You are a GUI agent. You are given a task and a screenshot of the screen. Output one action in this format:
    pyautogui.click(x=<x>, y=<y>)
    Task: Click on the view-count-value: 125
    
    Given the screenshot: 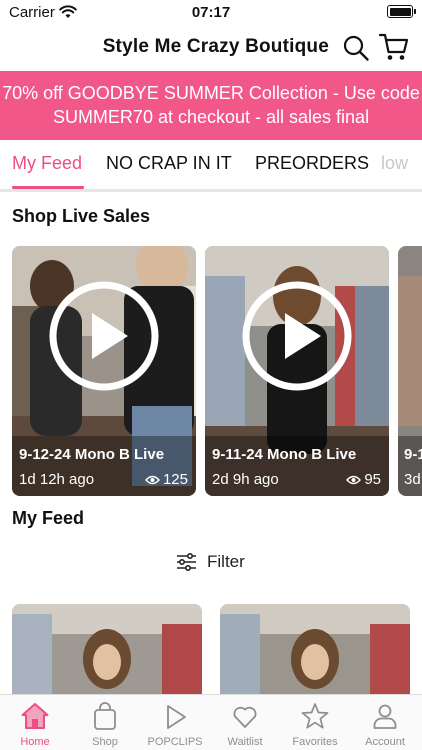 What is the action you would take?
    pyautogui.click(x=175, y=479)
    